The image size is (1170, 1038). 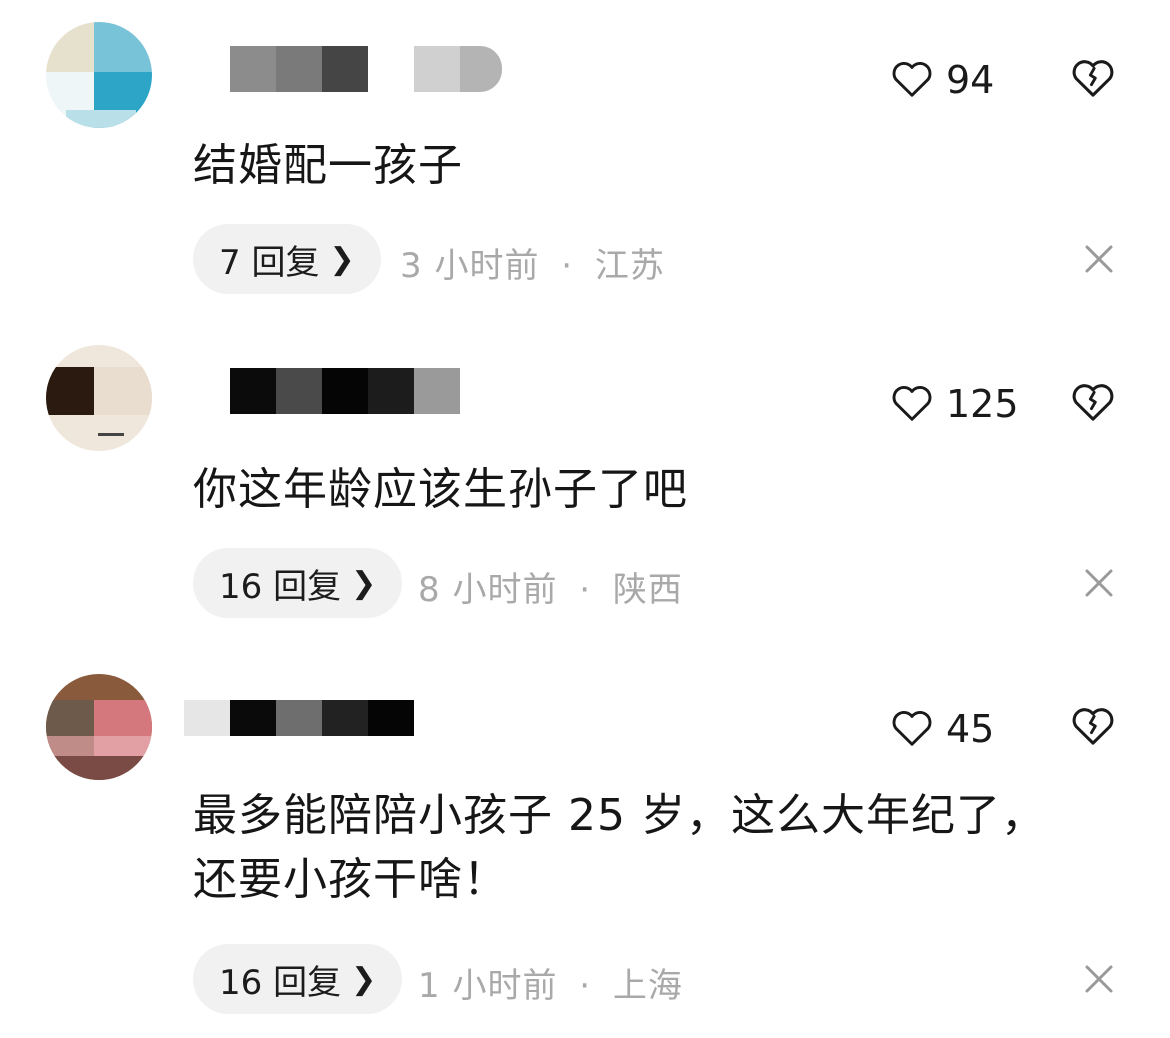 What do you see at coordinates (328, 165) in the screenshot?
I see `comment-text-line: 结婚配一孩子` at bounding box center [328, 165].